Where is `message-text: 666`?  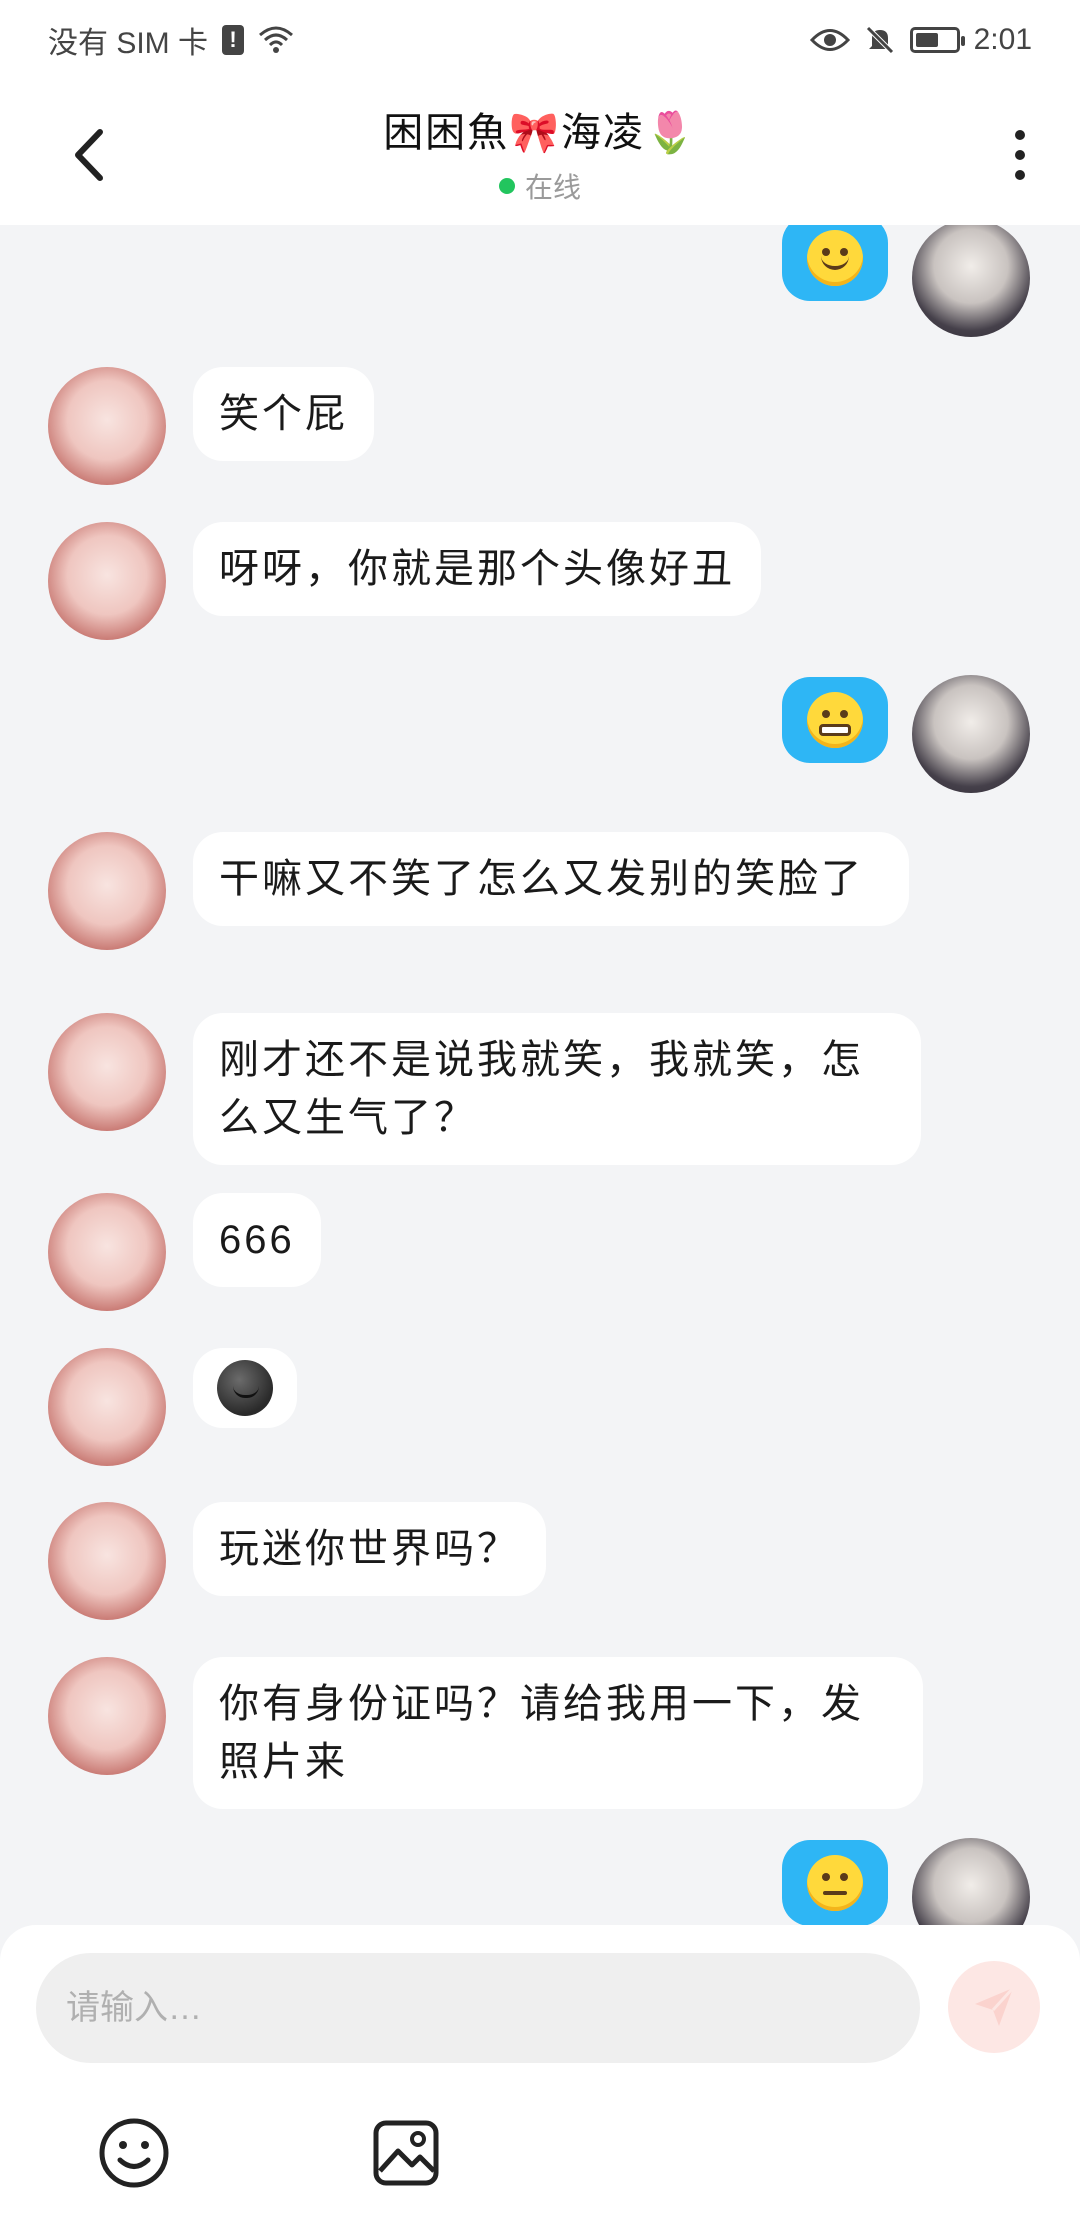
message-text: 666 is located at coordinates (257, 1240).